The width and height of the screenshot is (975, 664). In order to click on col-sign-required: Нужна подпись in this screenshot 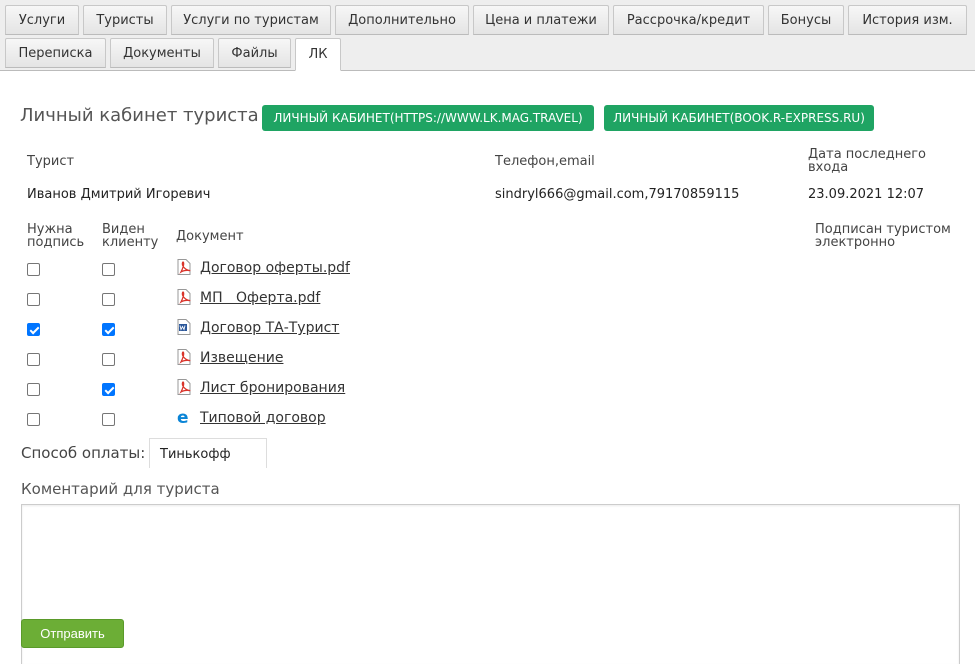, I will do `click(56, 236)`.